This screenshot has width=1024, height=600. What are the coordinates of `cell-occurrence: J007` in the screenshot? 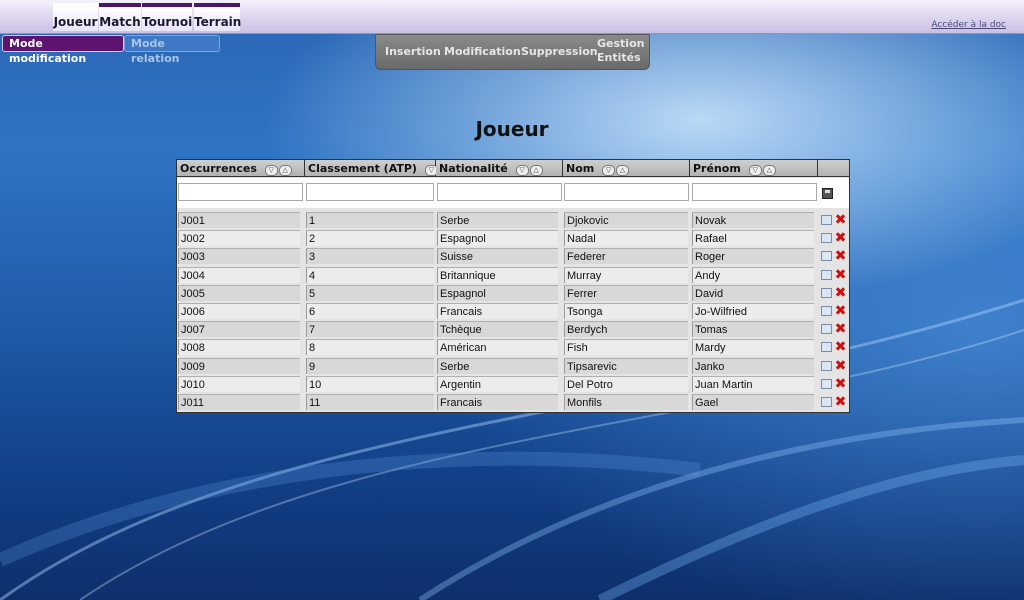 It's located at (239, 329).